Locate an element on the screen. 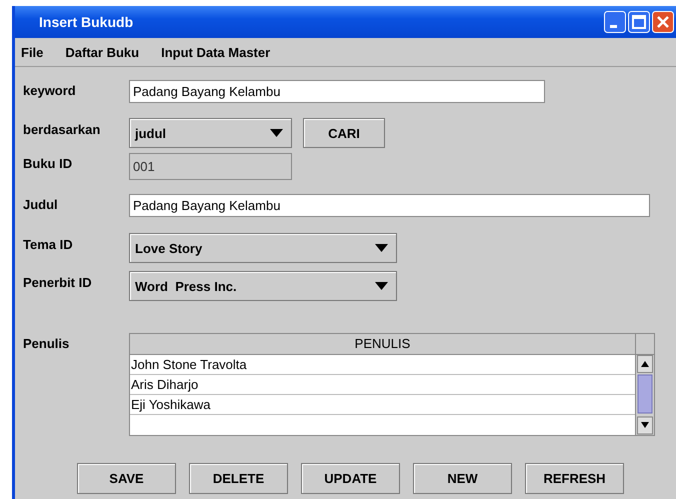 The image size is (676, 499). field-label: Judul is located at coordinates (41, 204).